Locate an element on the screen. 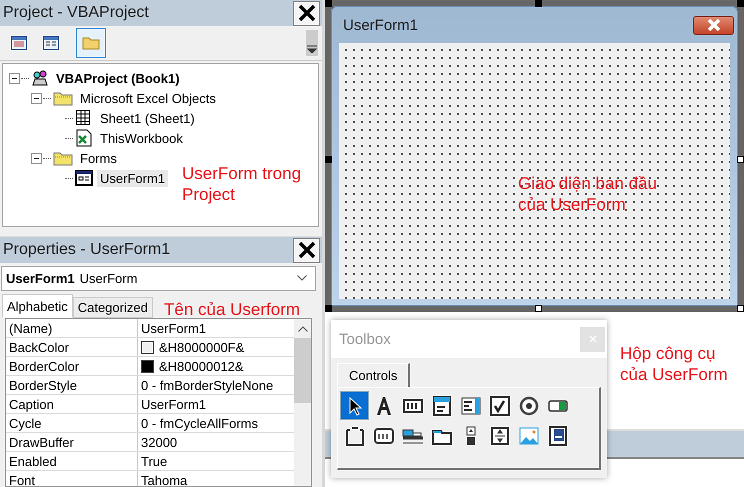 Image resolution: width=744 pixels, height=487 pixels. property-name: Font is located at coordinates (72, 478).